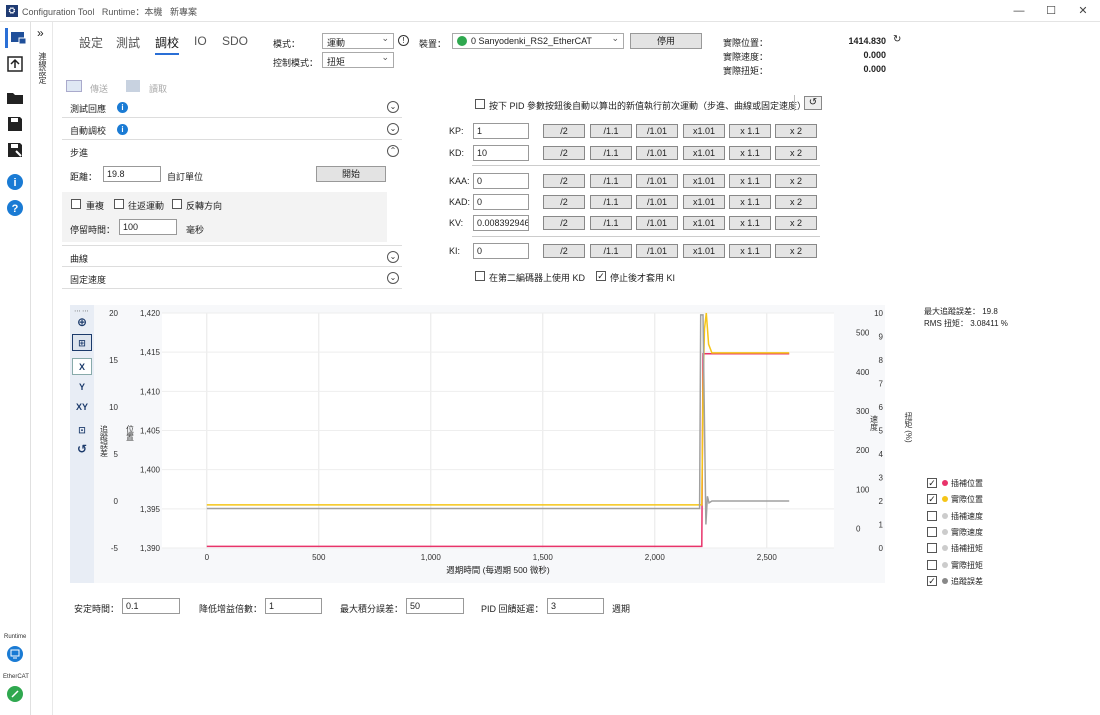 This screenshot has width=1100, height=715. Describe the element at coordinates (15, 64) in the screenshot. I see `upload-icon` at that location.